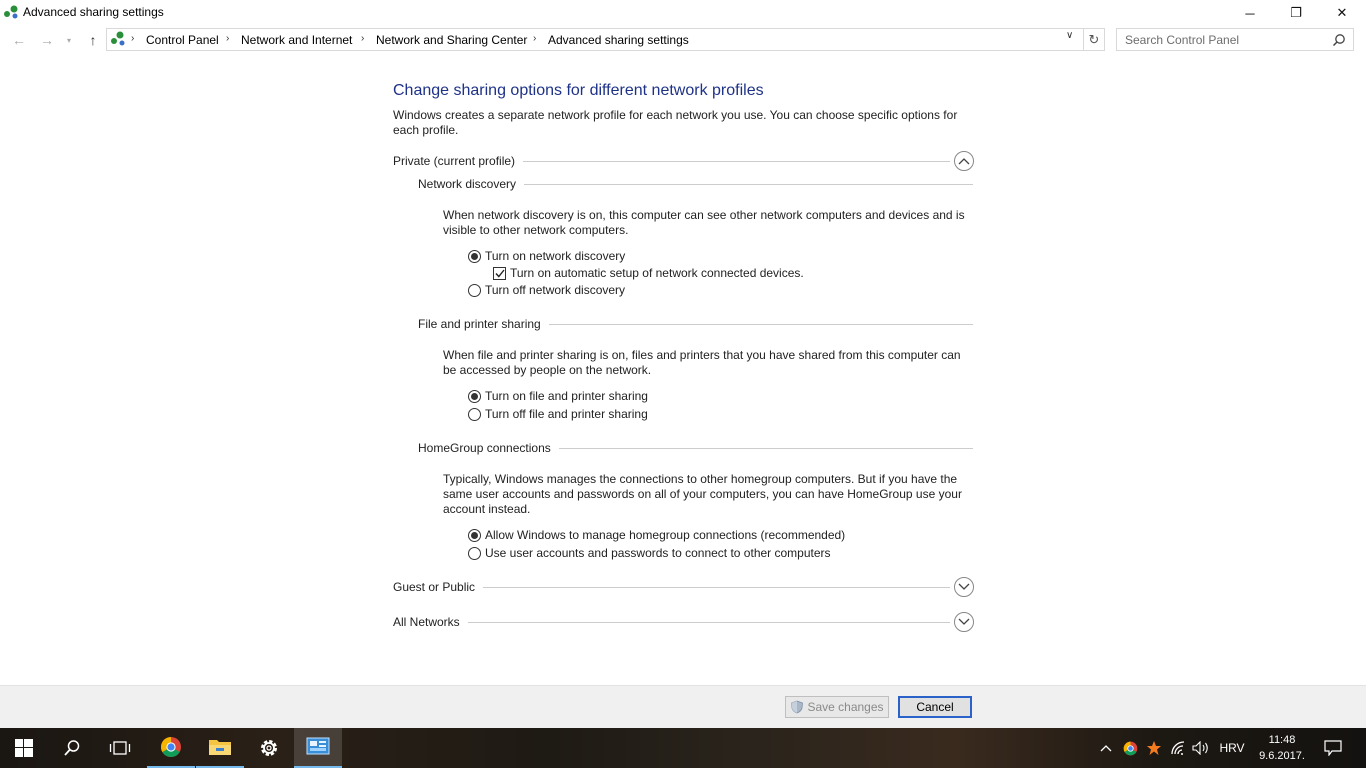 The width and height of the screenshot is (1366, 768). I want to click on radio-turn-on-discovery: Turn on network discovery, so click(546, 256).